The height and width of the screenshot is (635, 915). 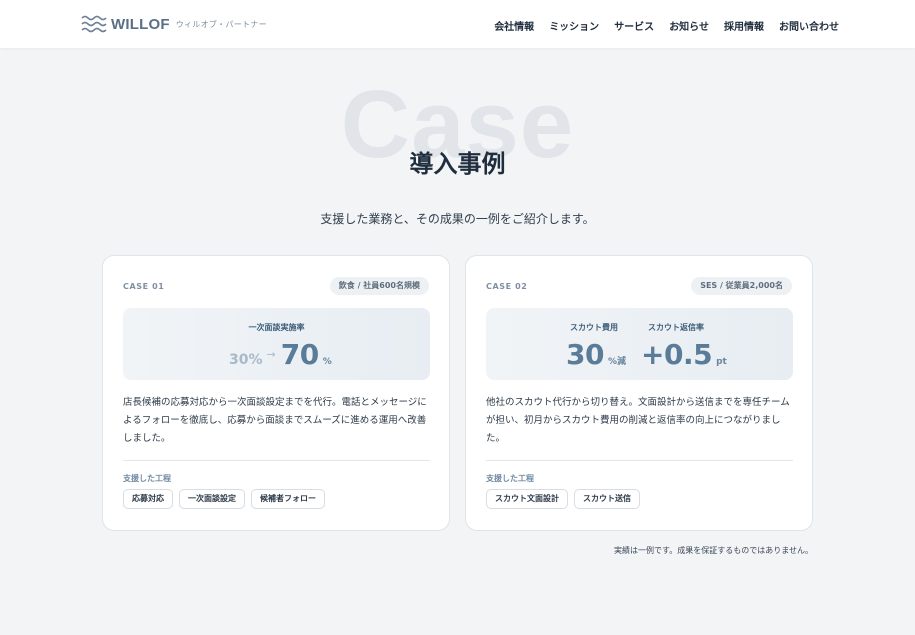 What do you see at coordinates (677, 354) in the screenshot?
I see `metric-reply-value: +0.5` at bounding box center [677, 354].